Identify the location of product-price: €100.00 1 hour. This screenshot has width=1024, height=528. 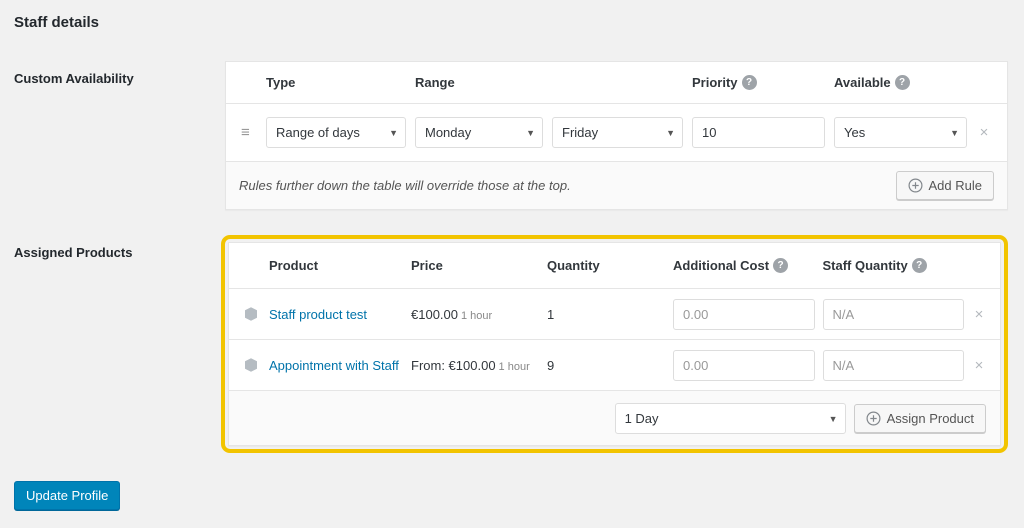
(475, 314).